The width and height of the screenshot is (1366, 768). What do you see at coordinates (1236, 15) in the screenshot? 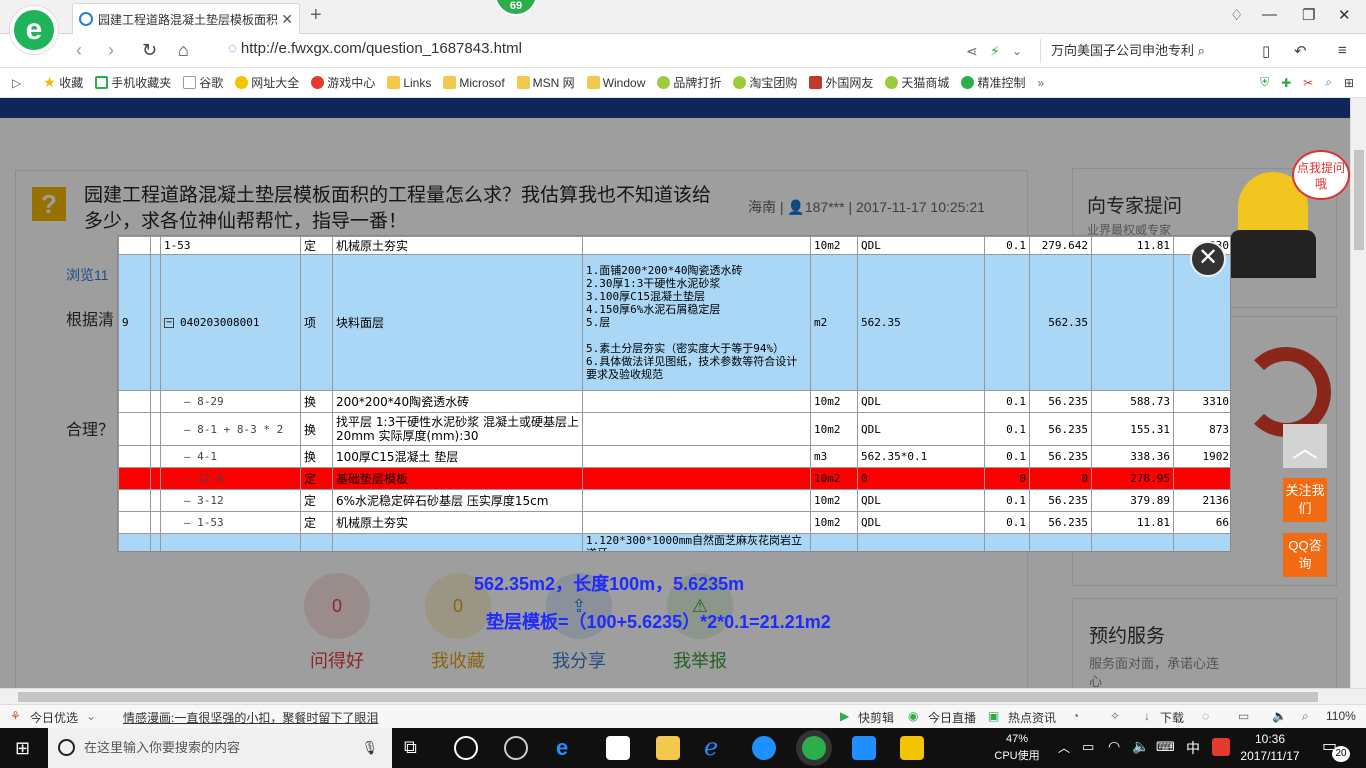
I see `shirt-icon: ♢` at bounding box center [1236, 15].